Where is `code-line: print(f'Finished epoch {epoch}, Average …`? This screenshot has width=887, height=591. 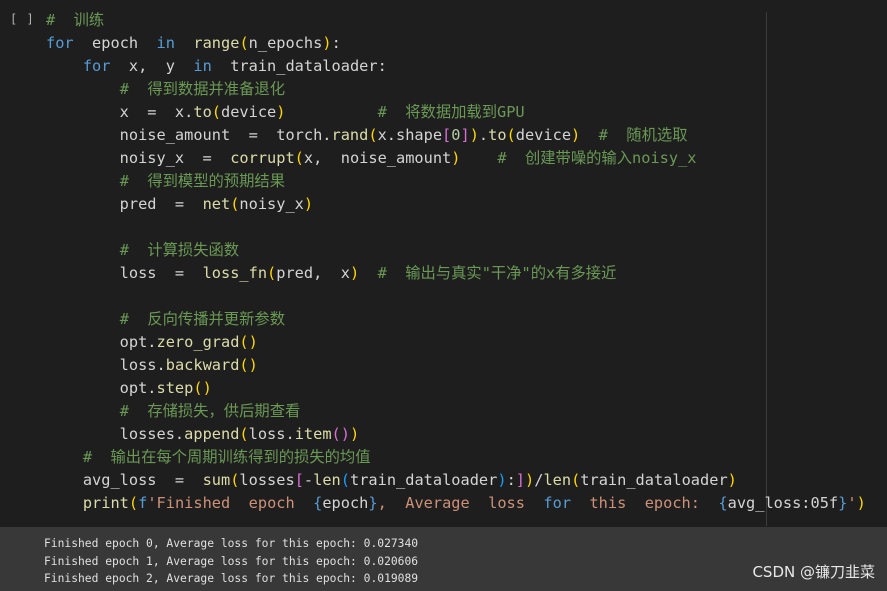
code-line: print(f'Finished epoch {epoch}, Average … is located at coordinates (456, 503).